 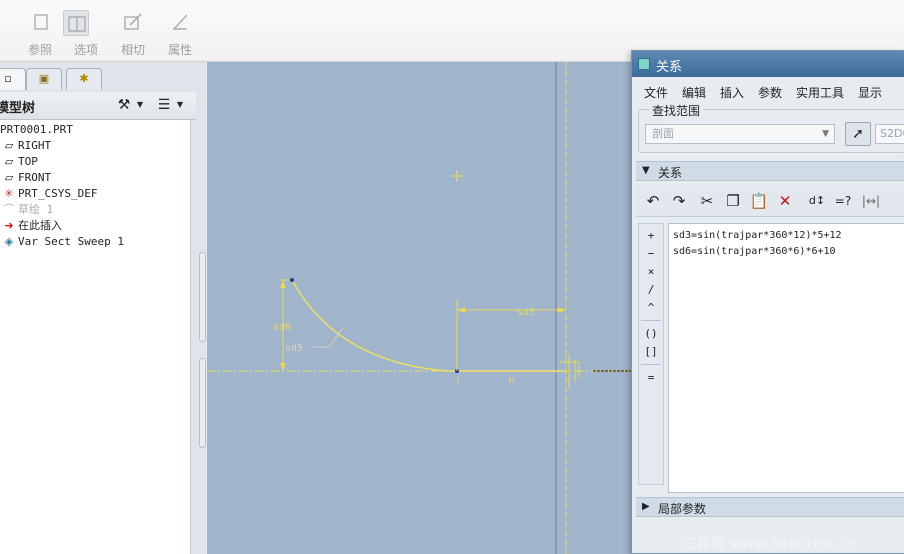 I want to click on tangency-button: 相切, so click(x=133, y=33).